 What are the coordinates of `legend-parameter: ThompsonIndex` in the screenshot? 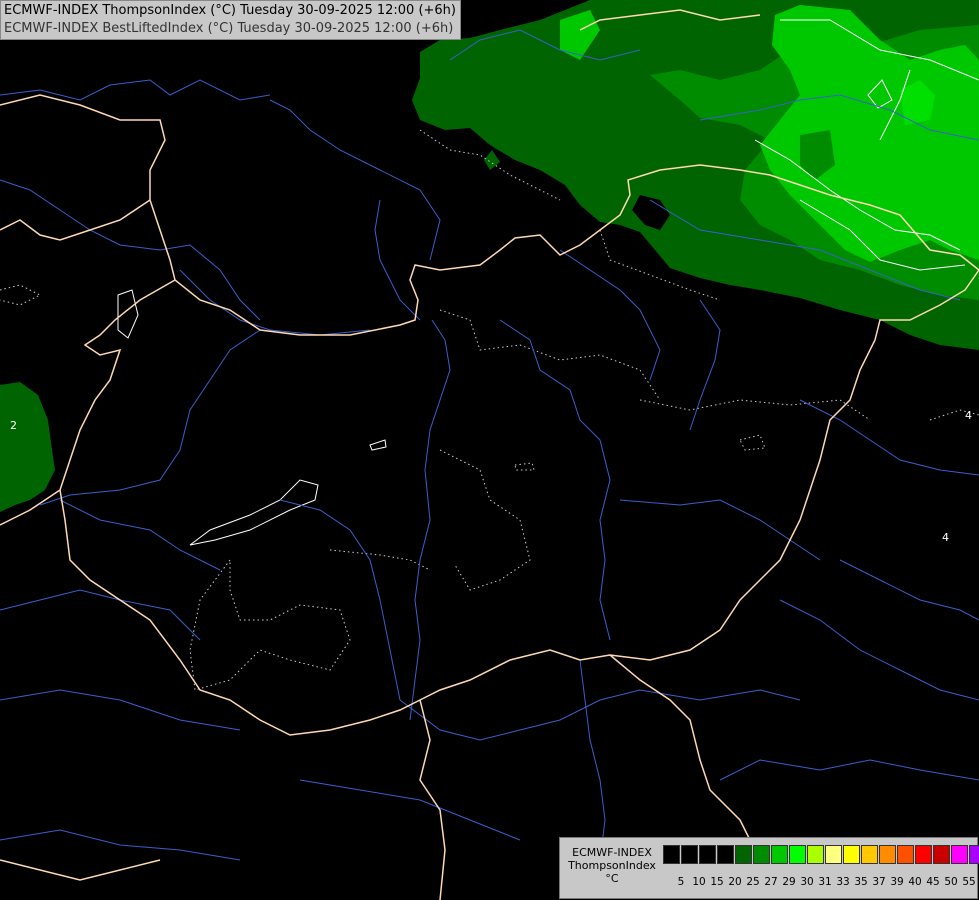 It's located at (612, 865).